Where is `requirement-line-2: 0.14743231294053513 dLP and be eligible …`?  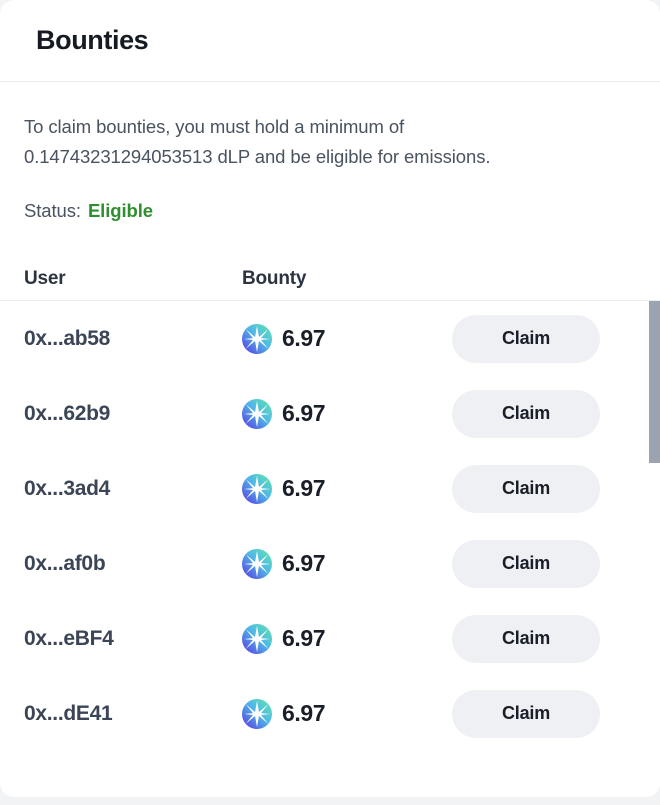 requirement-line-2: 0.14743231294053513 dLP and be eligible … is located at coordinates (257, 156).